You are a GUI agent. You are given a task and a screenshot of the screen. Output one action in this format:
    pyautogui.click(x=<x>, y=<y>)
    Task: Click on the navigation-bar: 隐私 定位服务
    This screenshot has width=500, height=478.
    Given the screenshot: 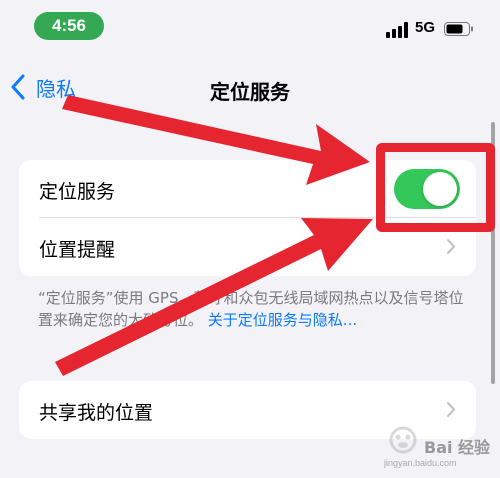 What is the action you would take?
    pyautogui.click(x=250, y=88)
    